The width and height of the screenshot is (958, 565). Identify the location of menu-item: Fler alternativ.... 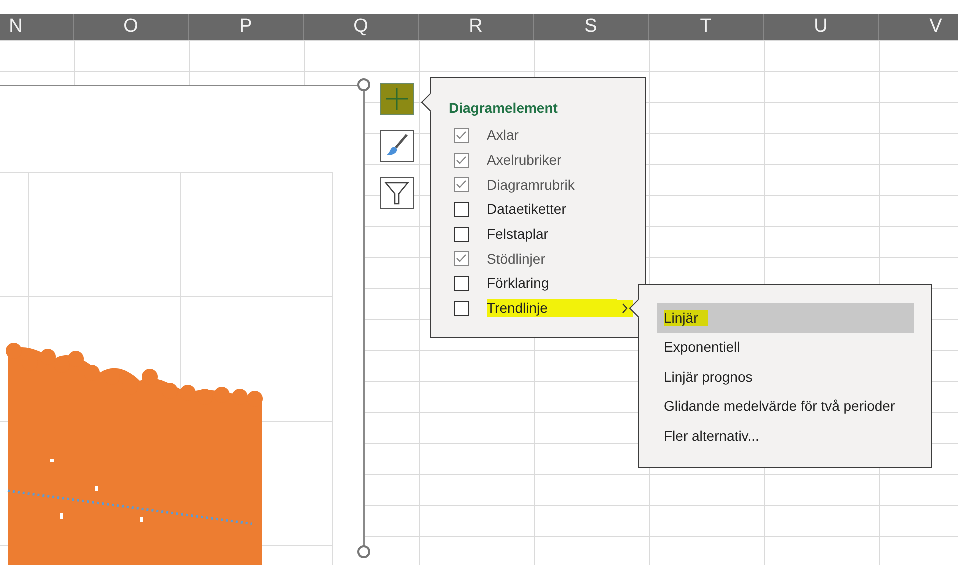
(785, 435).